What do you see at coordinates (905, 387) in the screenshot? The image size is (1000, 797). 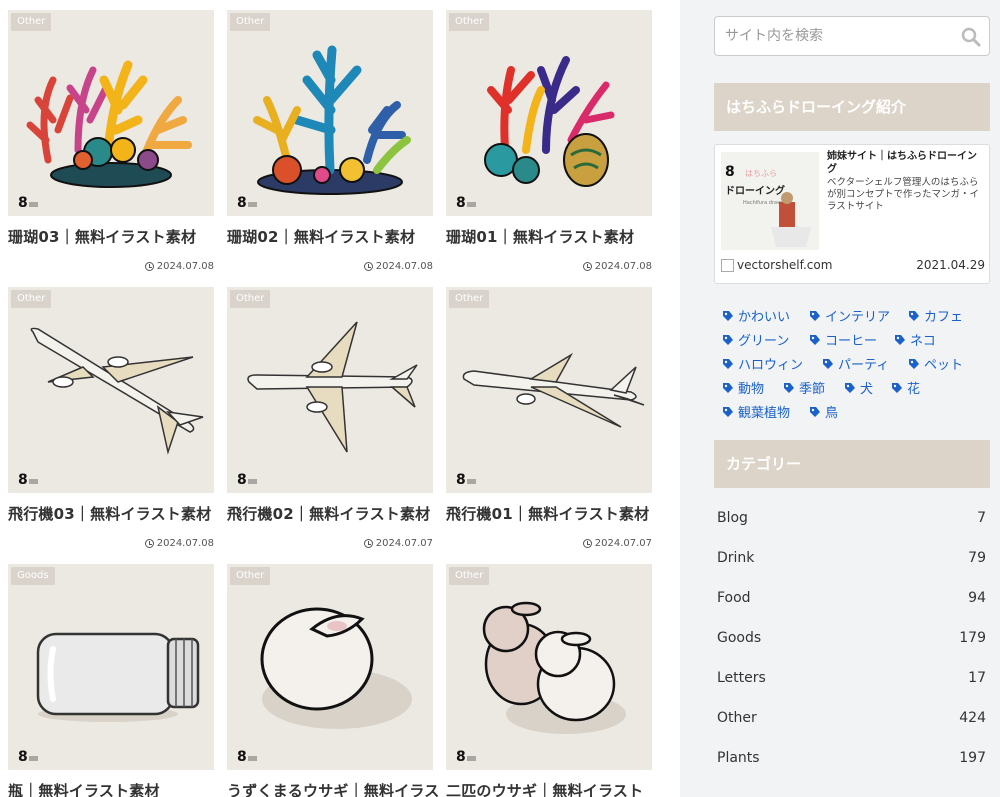 I see `tag-link: 花` at bounding box center [905, 387].